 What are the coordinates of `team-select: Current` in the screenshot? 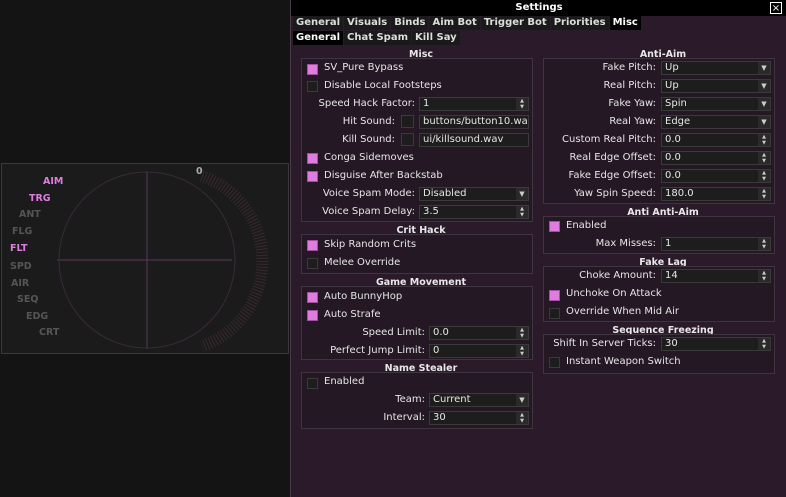 It's located at (479, 400).